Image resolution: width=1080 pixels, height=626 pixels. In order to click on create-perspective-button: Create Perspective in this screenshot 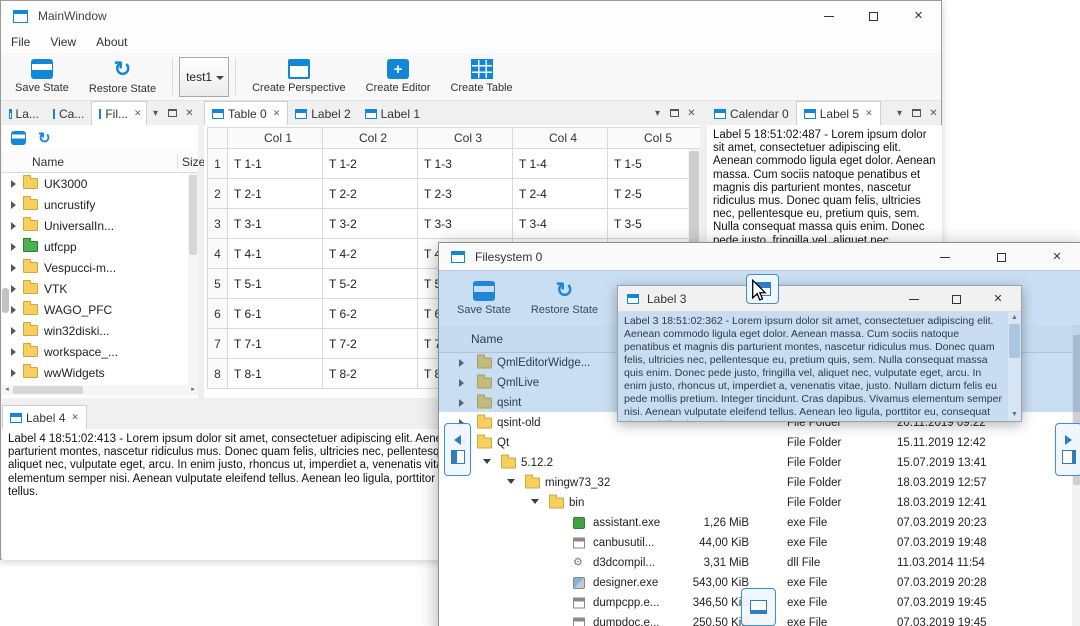, I will do `click(299, 76)`.